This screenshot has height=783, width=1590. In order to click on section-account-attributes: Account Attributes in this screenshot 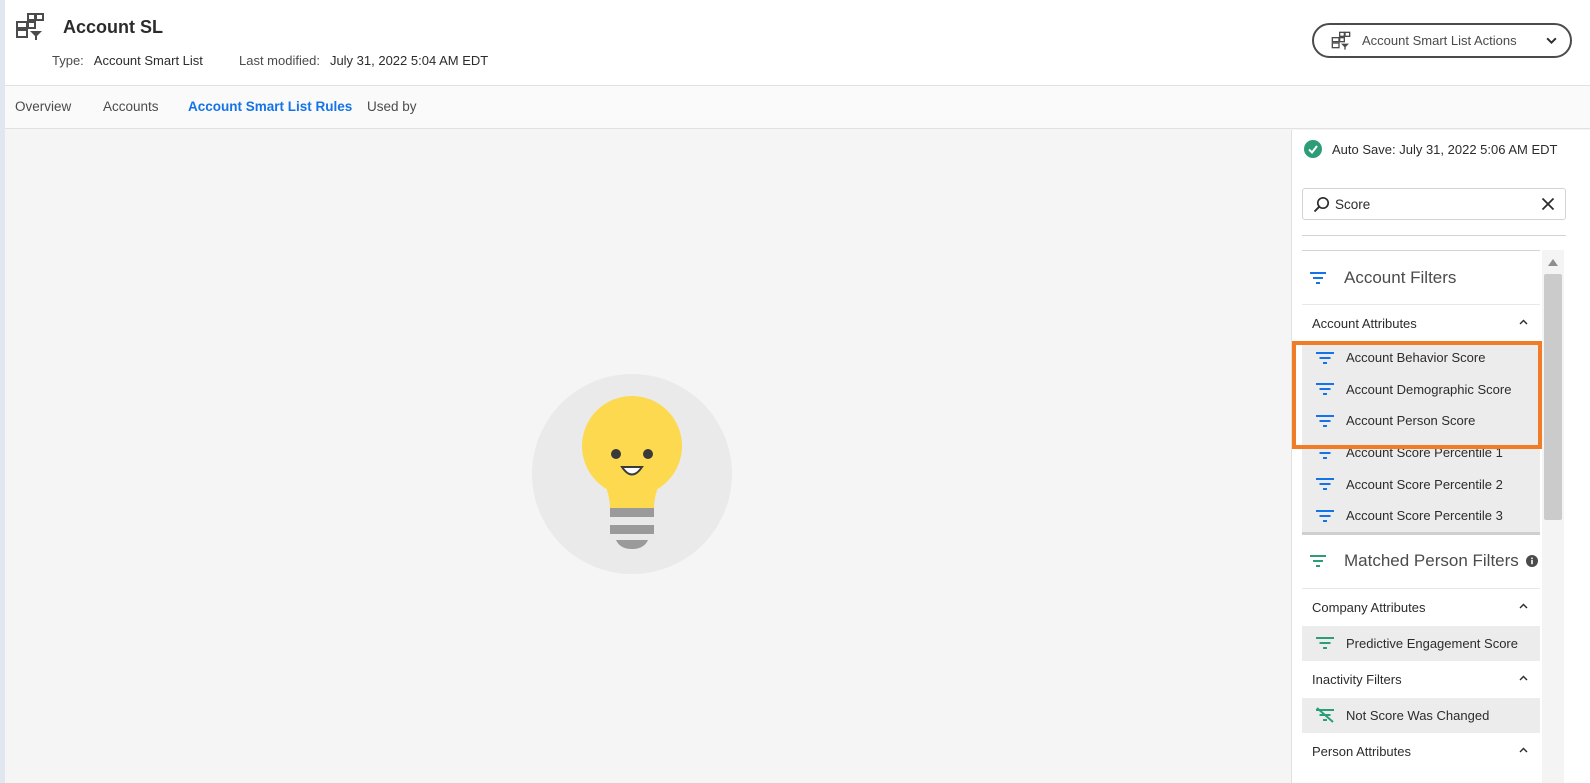, I will do `click(1421, 323)`.